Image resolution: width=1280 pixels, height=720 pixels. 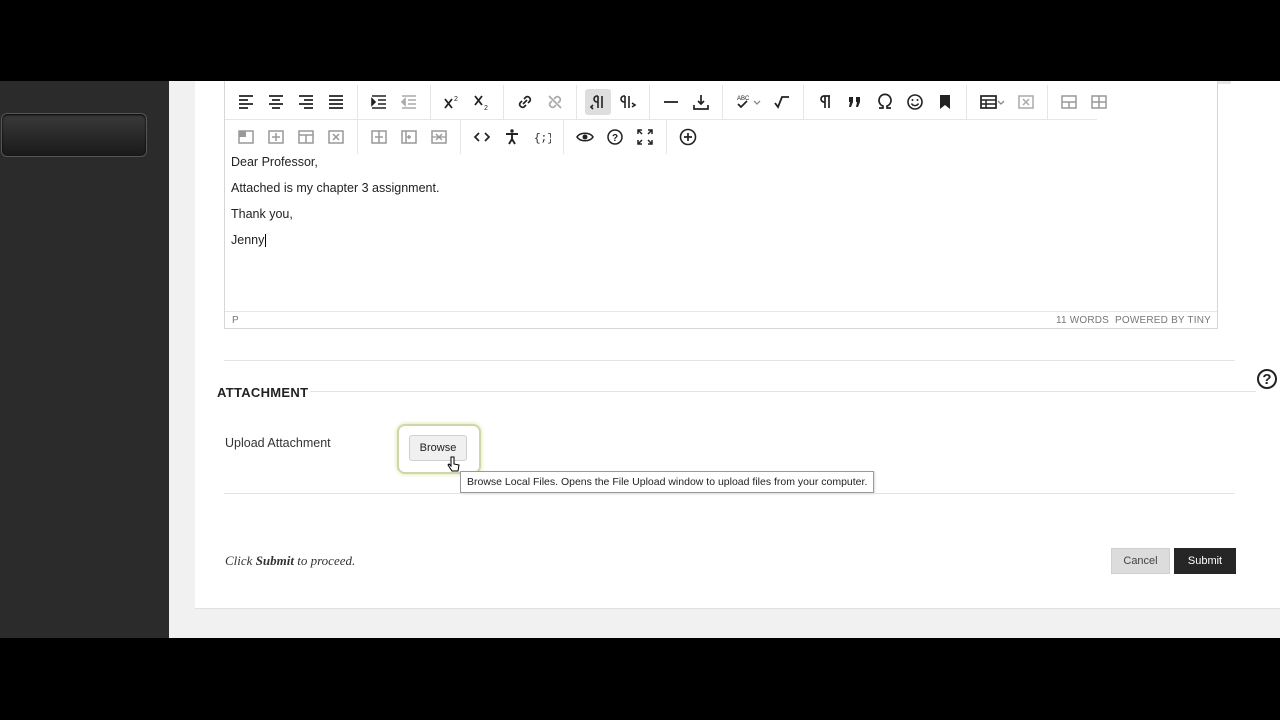 What do you see at coordinates (585, 137) in the screenshot?
I see `preview-icon` at bounding box center [585, 137].